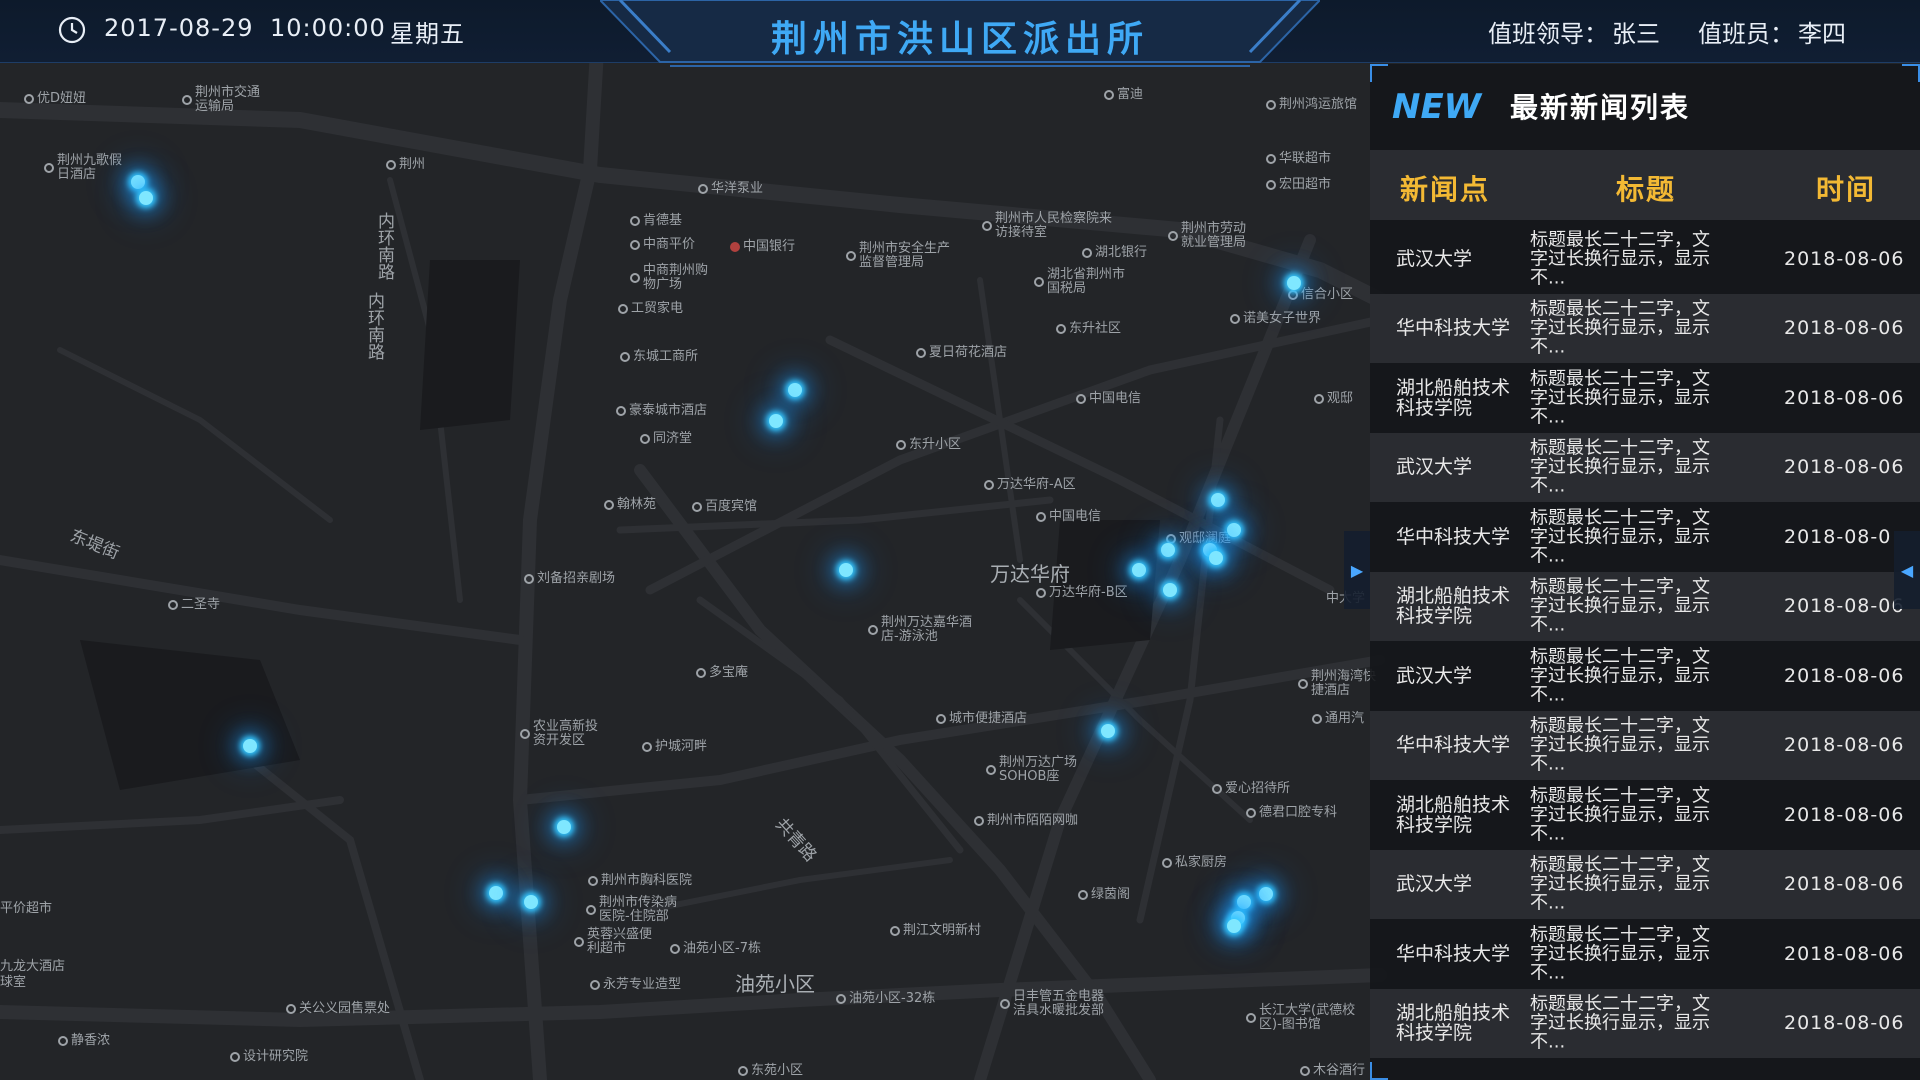  I want to click on map-poi: 荆州市安全生产监督管理局, so click(901, 255).